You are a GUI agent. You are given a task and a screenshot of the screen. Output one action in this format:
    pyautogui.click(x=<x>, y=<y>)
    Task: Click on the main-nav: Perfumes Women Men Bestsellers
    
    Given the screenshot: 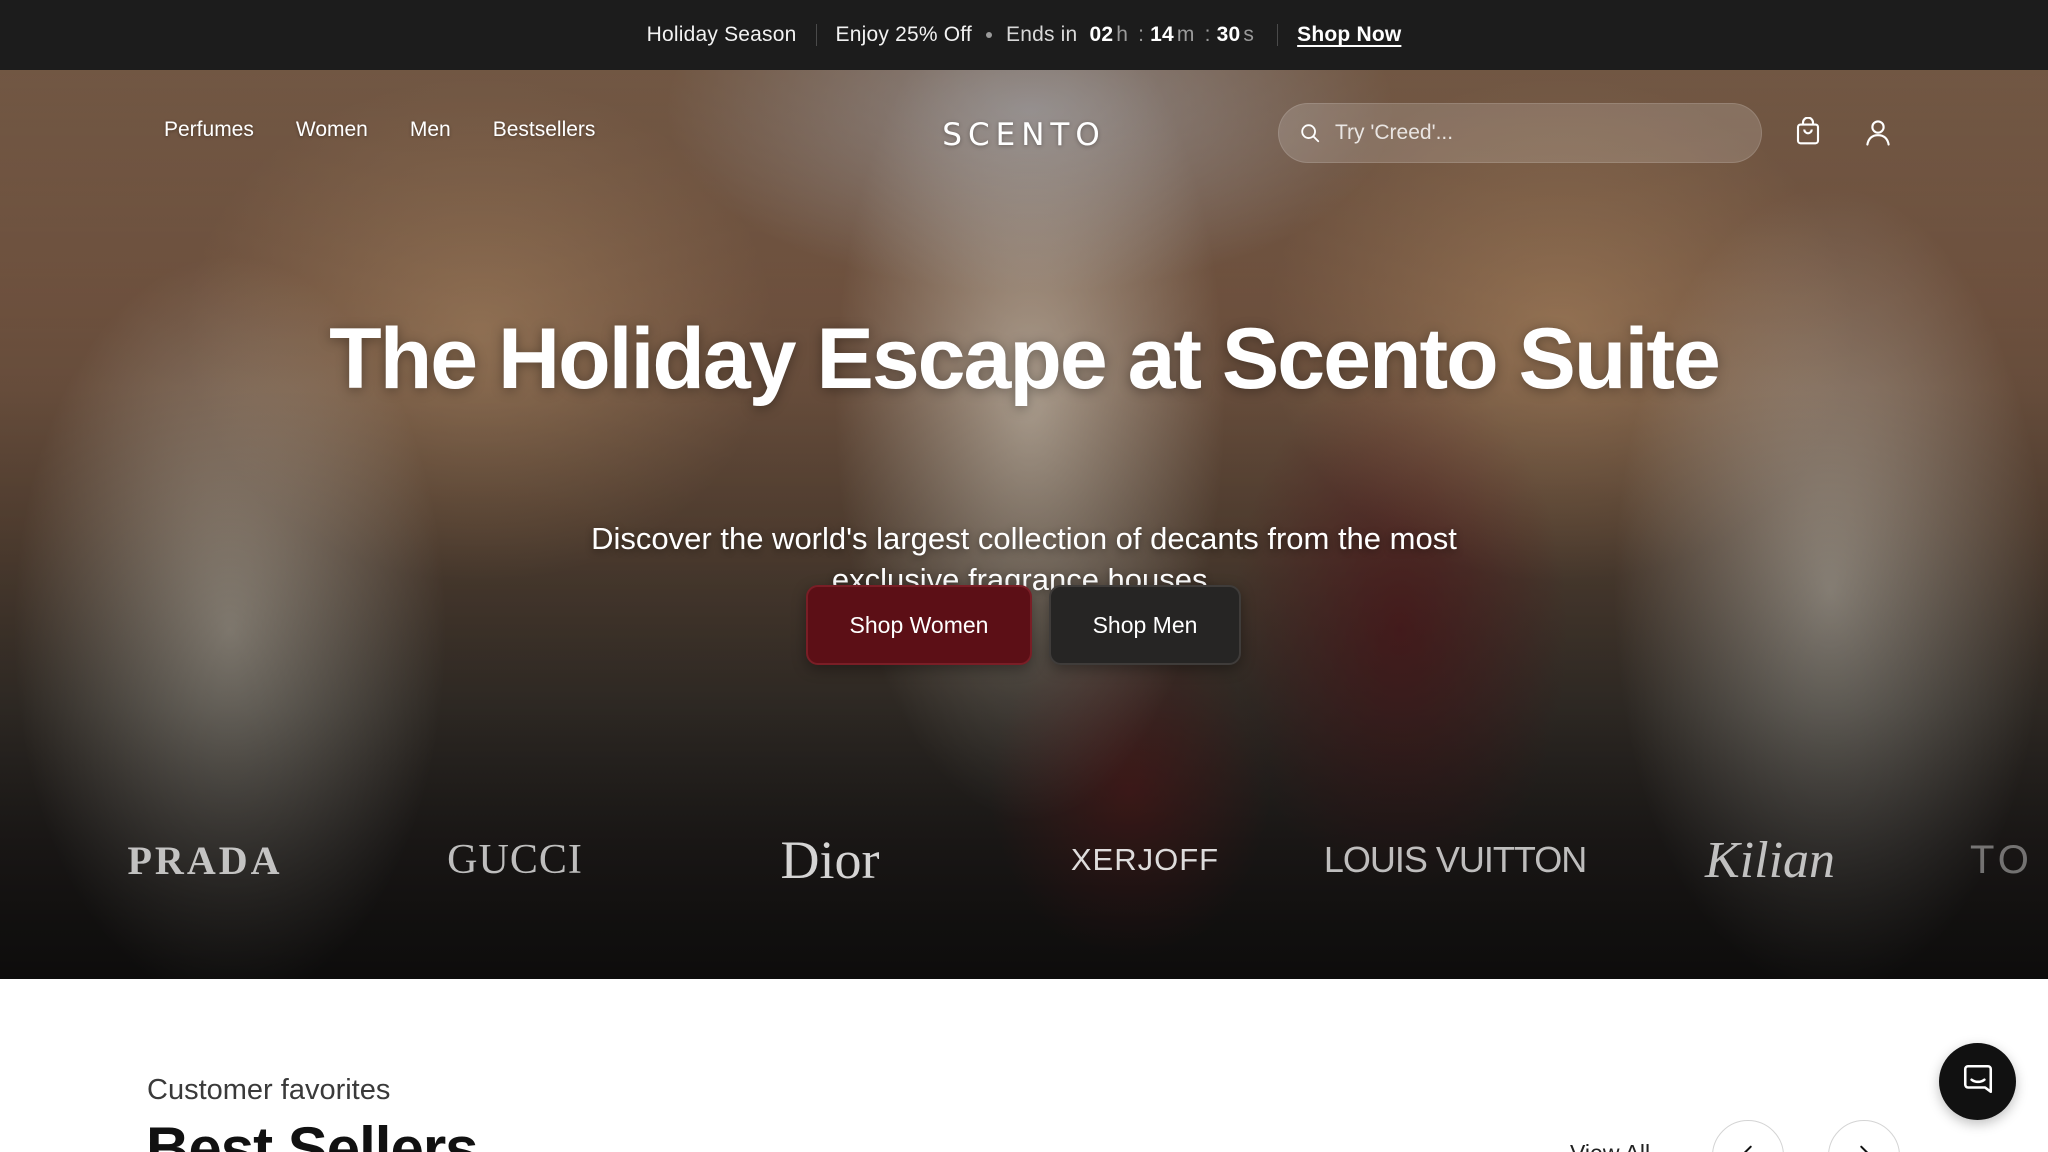 What is the action you would take?
    pyautogui.click(x=379, y=130)
    